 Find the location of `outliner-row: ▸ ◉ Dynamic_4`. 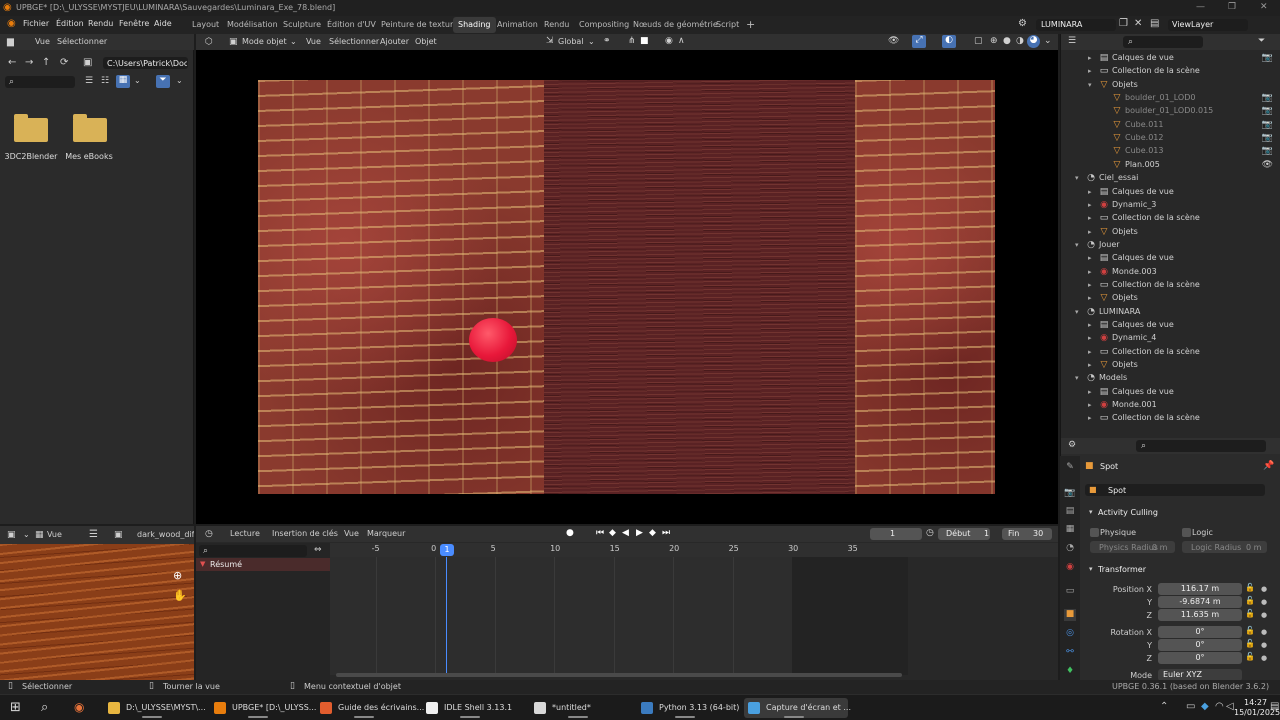

outliner-row: ▸ ◉ Dynamic_4 is located at coordinates (1170, 338).